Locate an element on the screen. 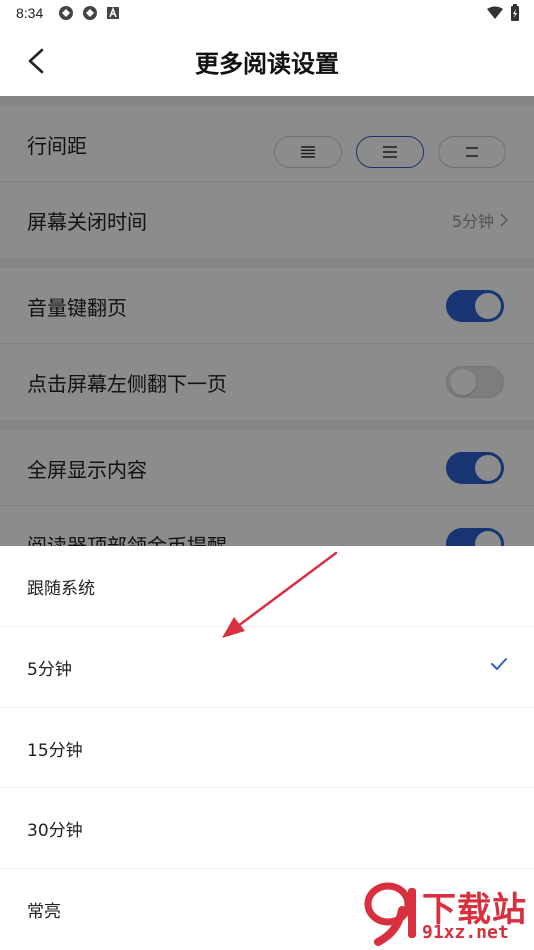 This screenshot has width=534, height=950. sheet-option-label: 跟随系统 is located at coordinates (61, 589).